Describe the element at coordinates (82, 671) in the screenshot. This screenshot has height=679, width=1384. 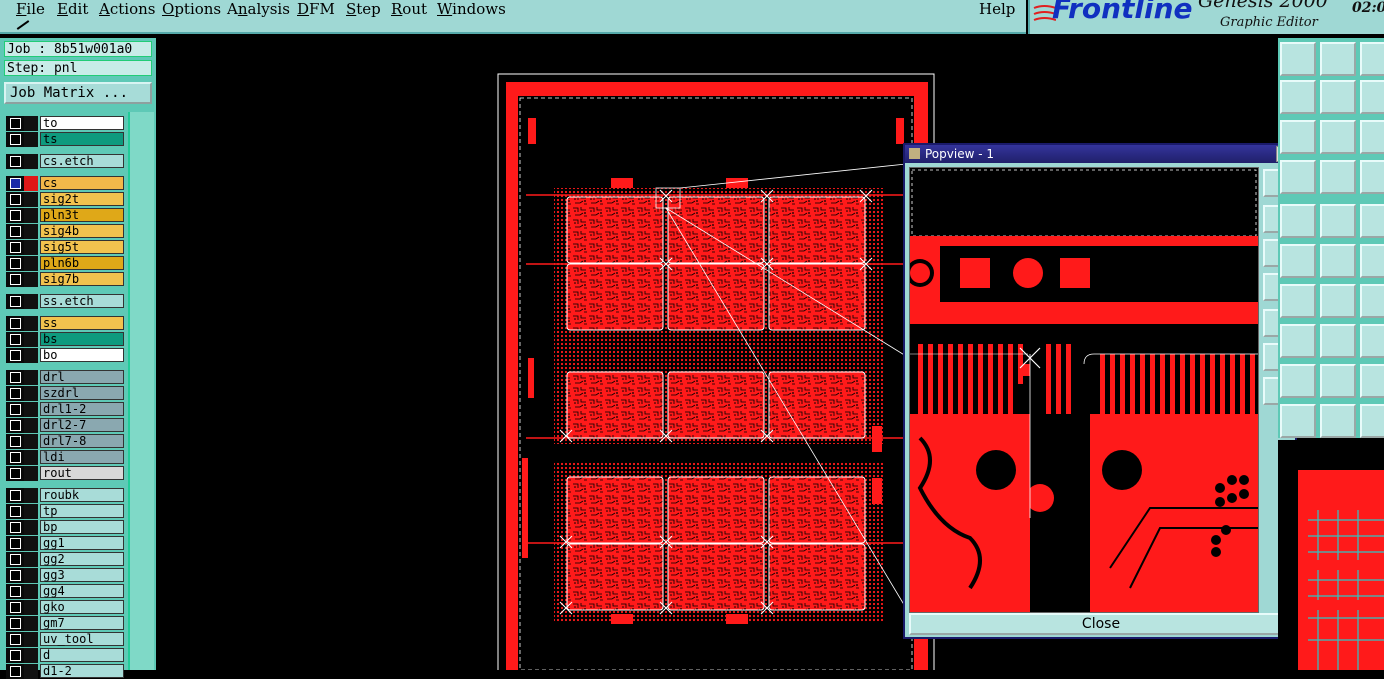
I see `layer-name: d1-2` at that location.